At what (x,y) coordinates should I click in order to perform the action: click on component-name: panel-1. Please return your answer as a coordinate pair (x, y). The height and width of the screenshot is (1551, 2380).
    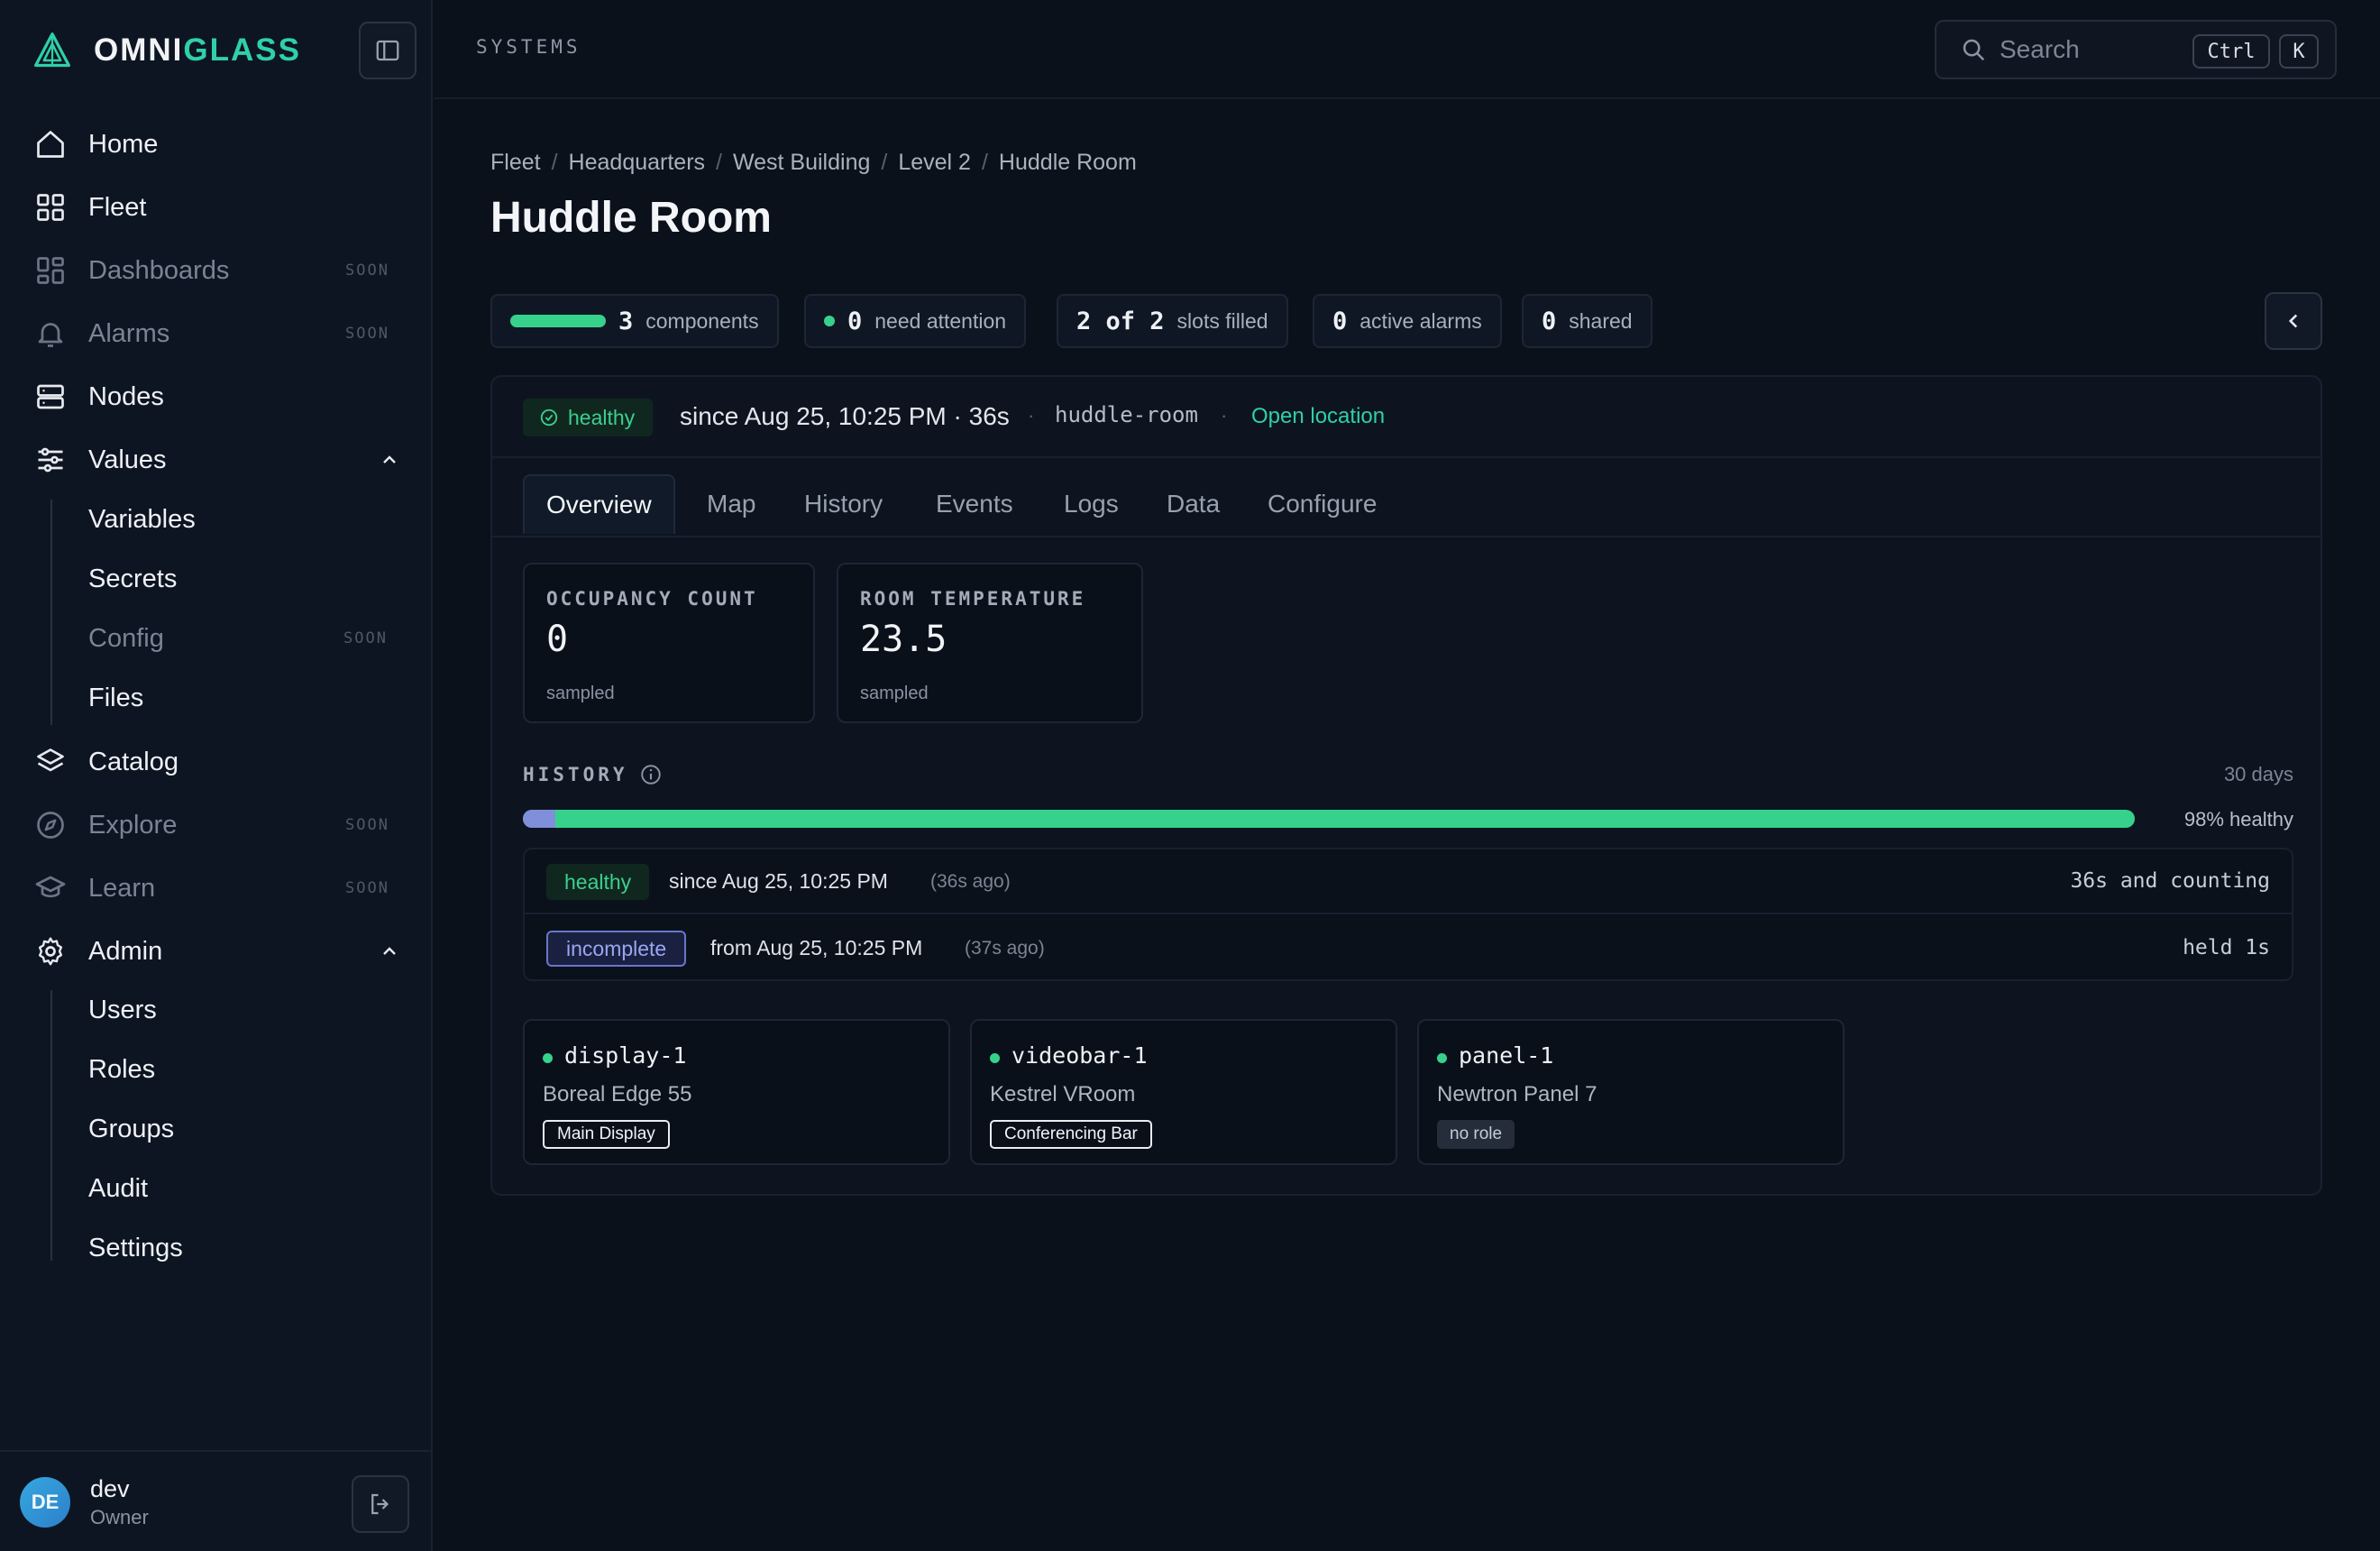
    Looking at the image, I should click on (1506, 1055).